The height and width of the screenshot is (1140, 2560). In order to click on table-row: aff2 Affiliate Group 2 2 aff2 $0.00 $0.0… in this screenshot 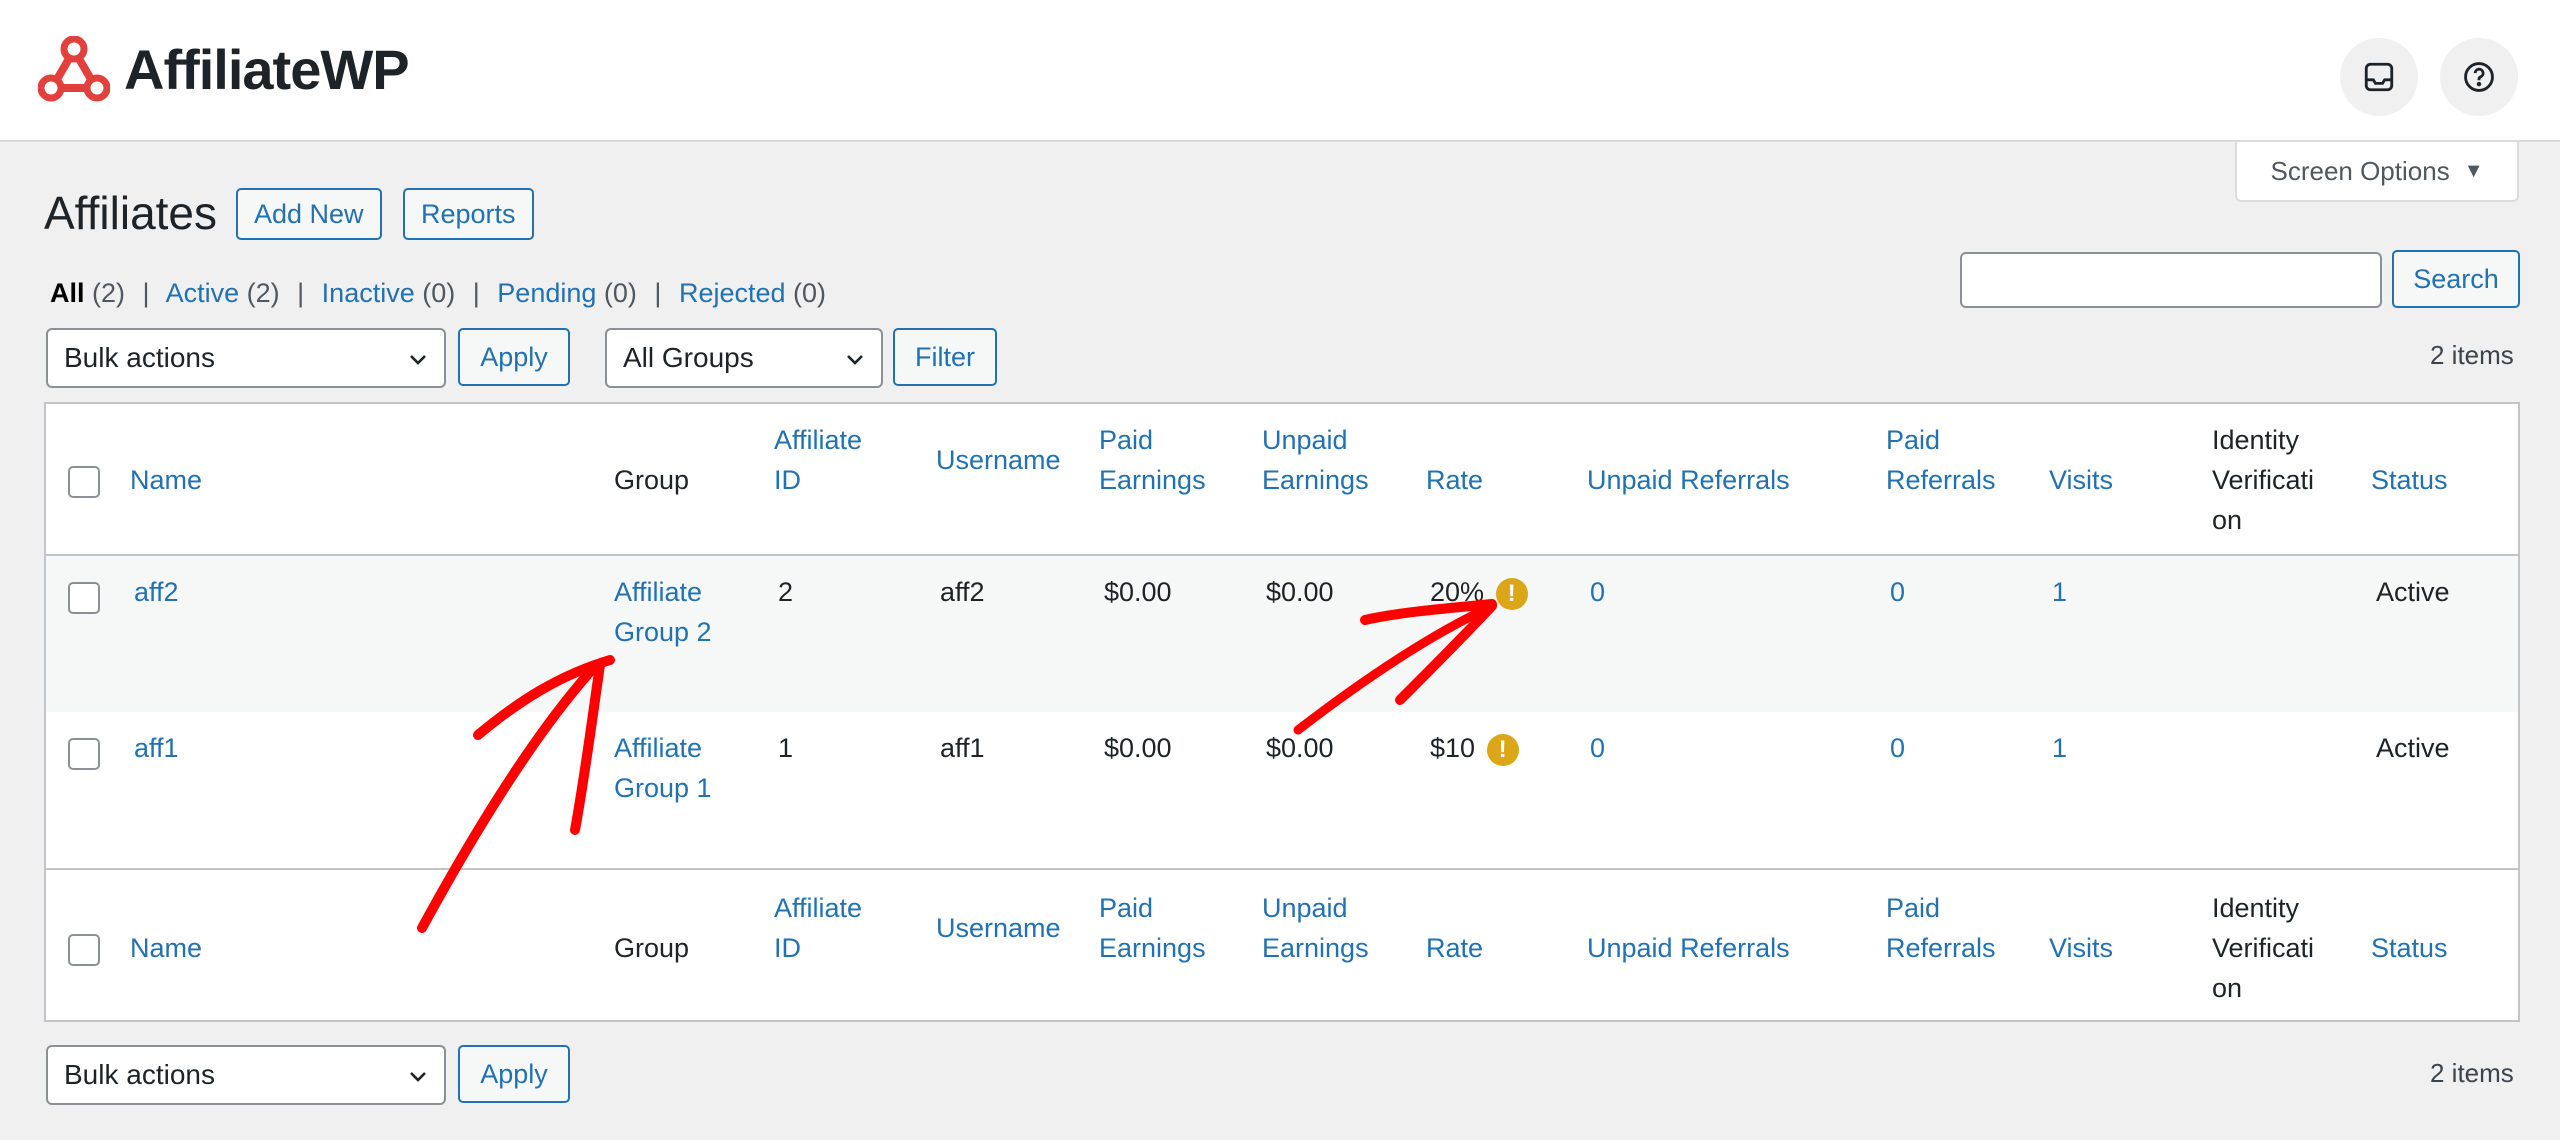, I will do `click(1282, 634)`.